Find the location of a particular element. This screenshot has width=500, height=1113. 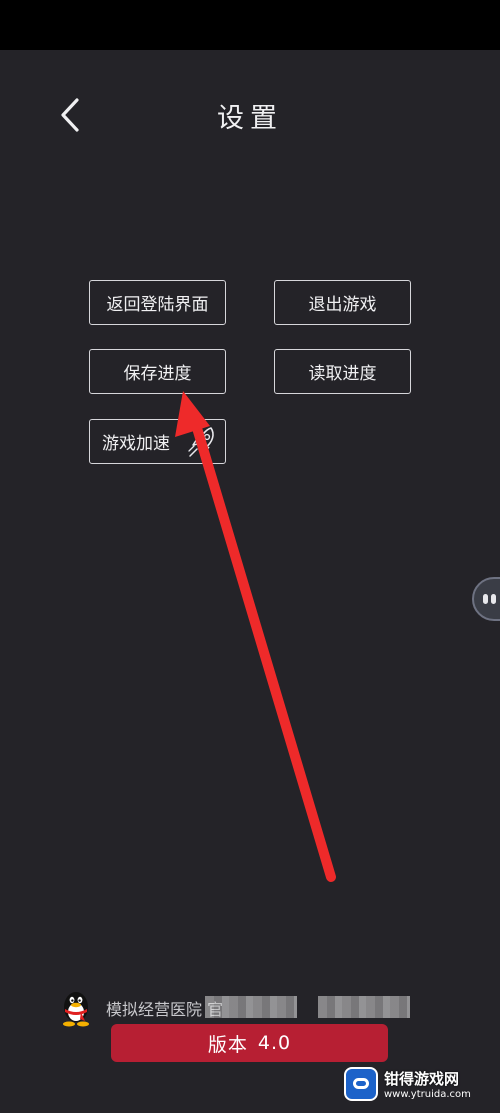

gamepad-logo-icon is located at coordinates (361, 1084).